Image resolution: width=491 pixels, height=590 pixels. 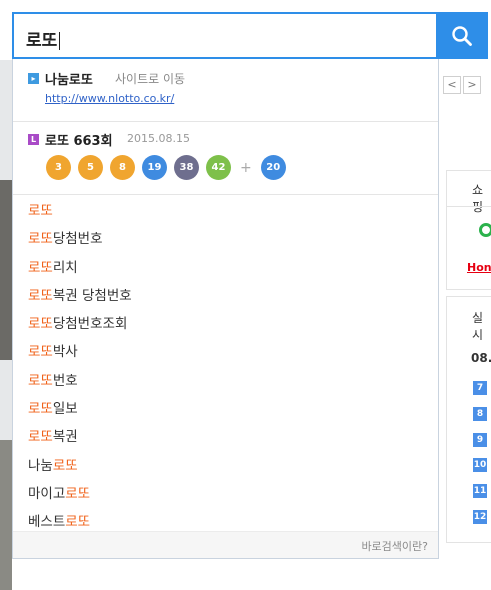 What do you see at coordinates (154, 167) in the screenshot?
I see `lotto-ball: 19` at bounding box center [154, 167].